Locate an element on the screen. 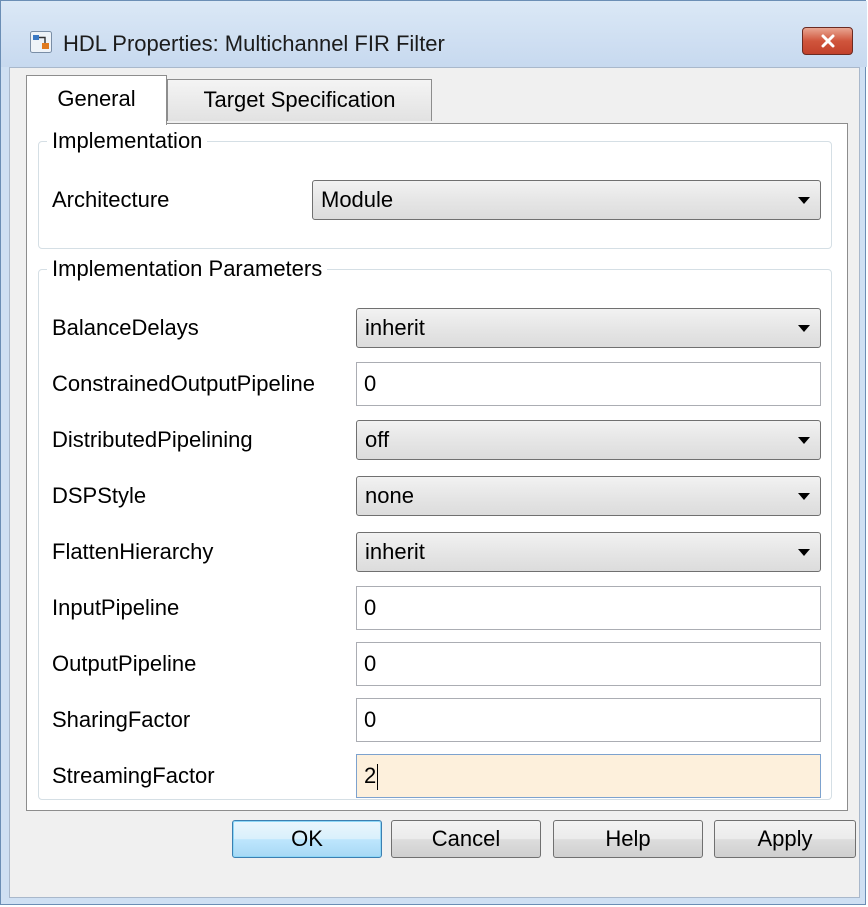 This screenshot has width=868, height=907. architecture-label: Architecture is located at coordinates (111, 199).